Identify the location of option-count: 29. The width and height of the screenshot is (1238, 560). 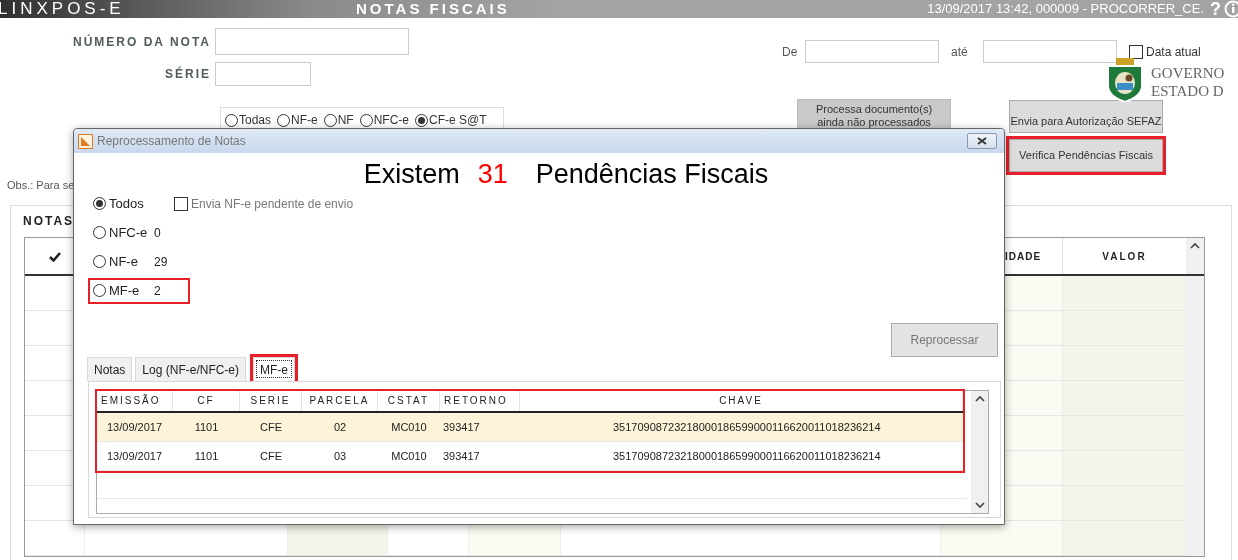
(161, 262).